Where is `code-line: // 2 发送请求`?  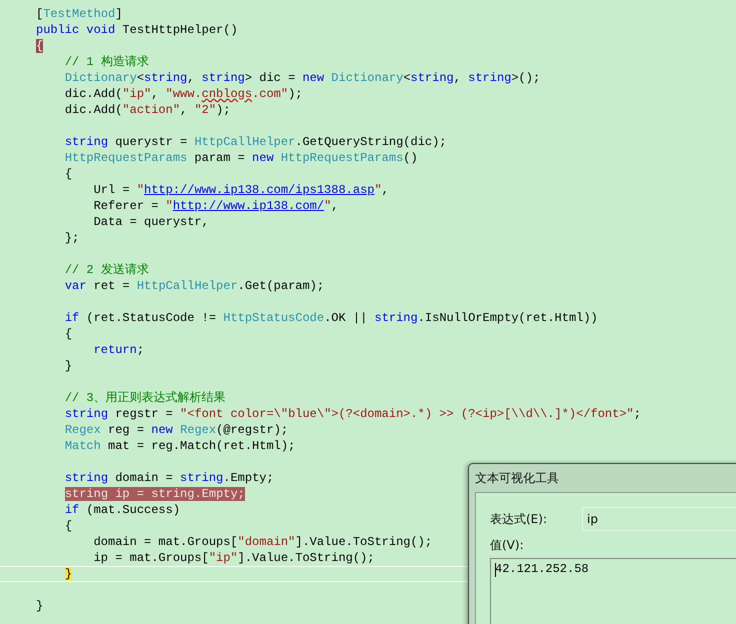
code-line: // 2 发送请求 is located at coordinates (106, 270).